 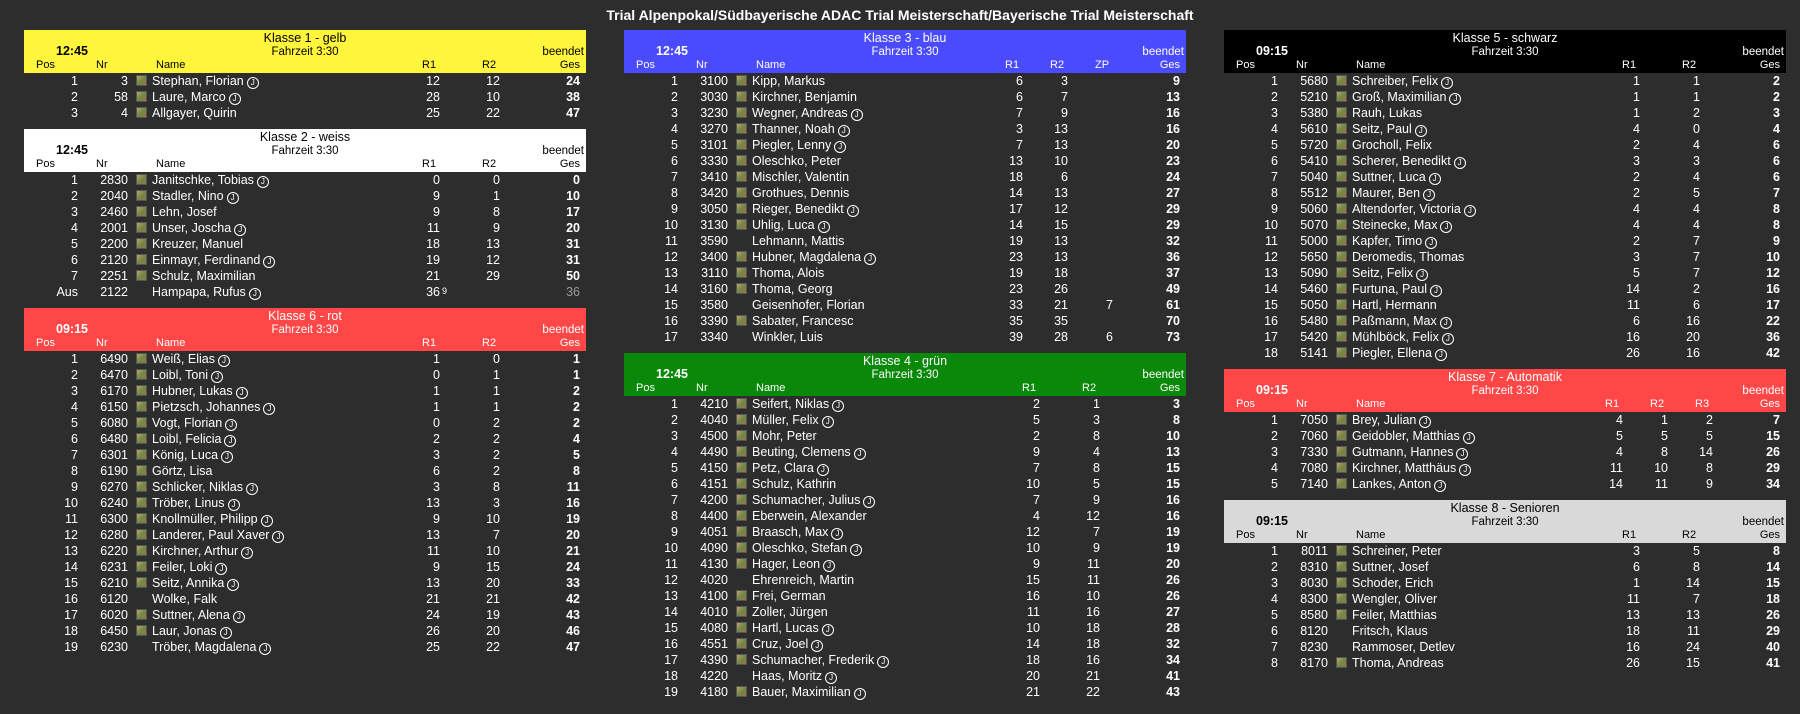 What do you see at coordinates (1371, 65) in the screenshot?
I see `column-header: Name` at bounding box center [1371, 65].